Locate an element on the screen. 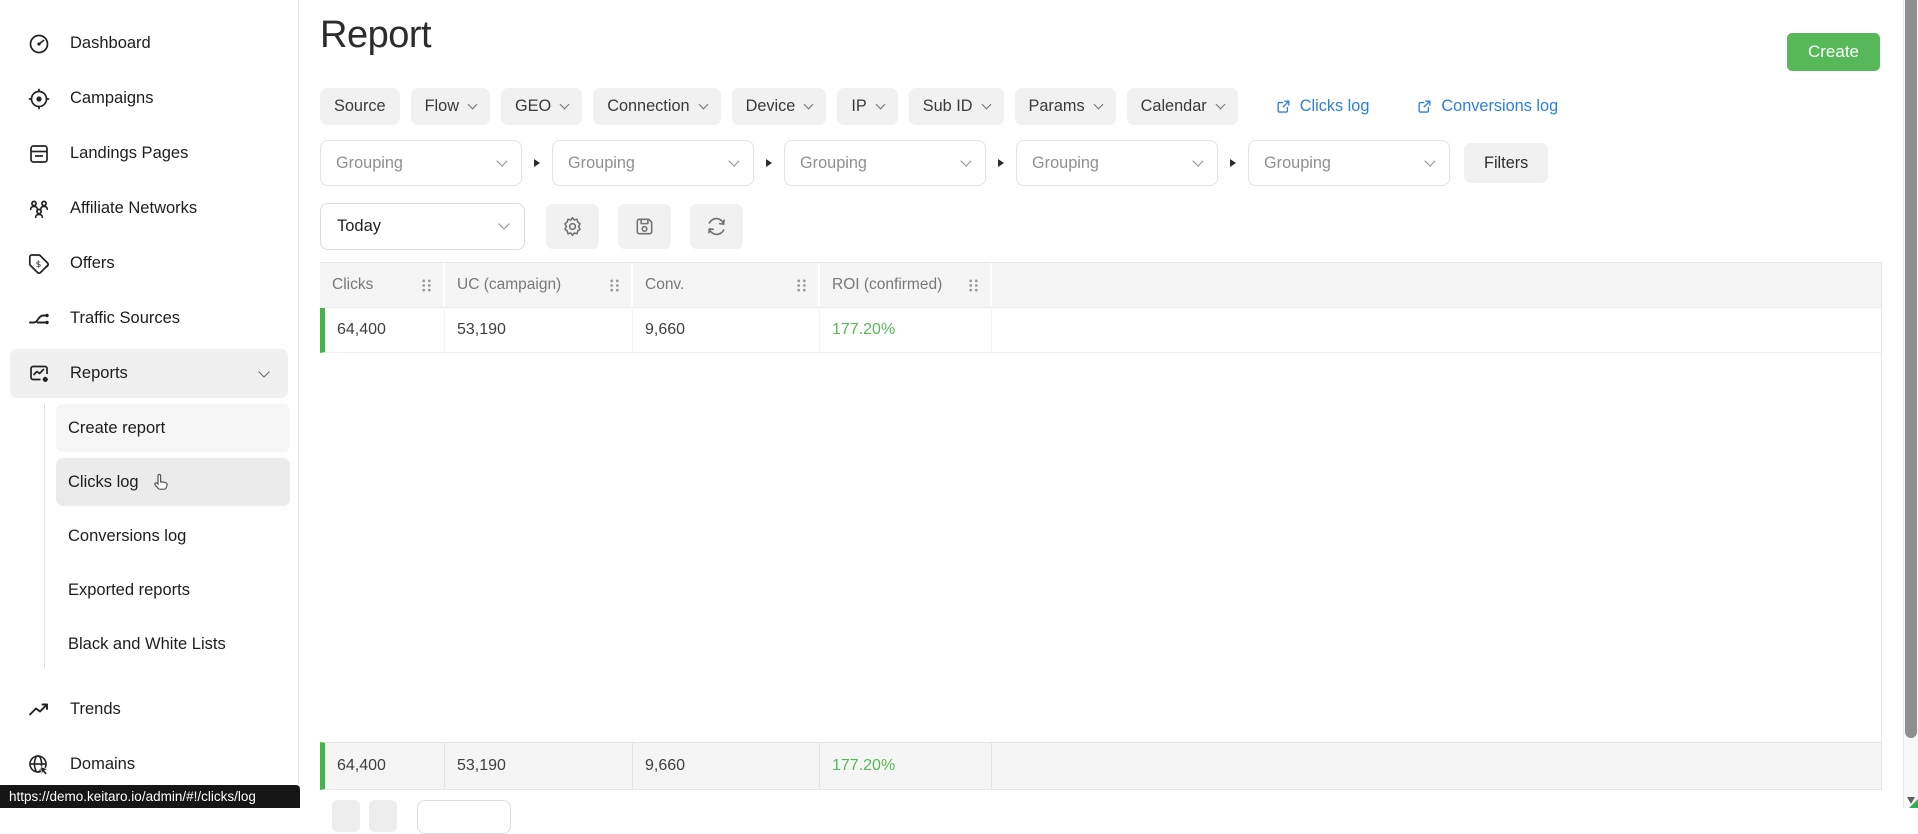 Image resolution: width=1918 pixels, height=834 pixels. filter-chip-connection: Connection is located at coordinates (656, 106).